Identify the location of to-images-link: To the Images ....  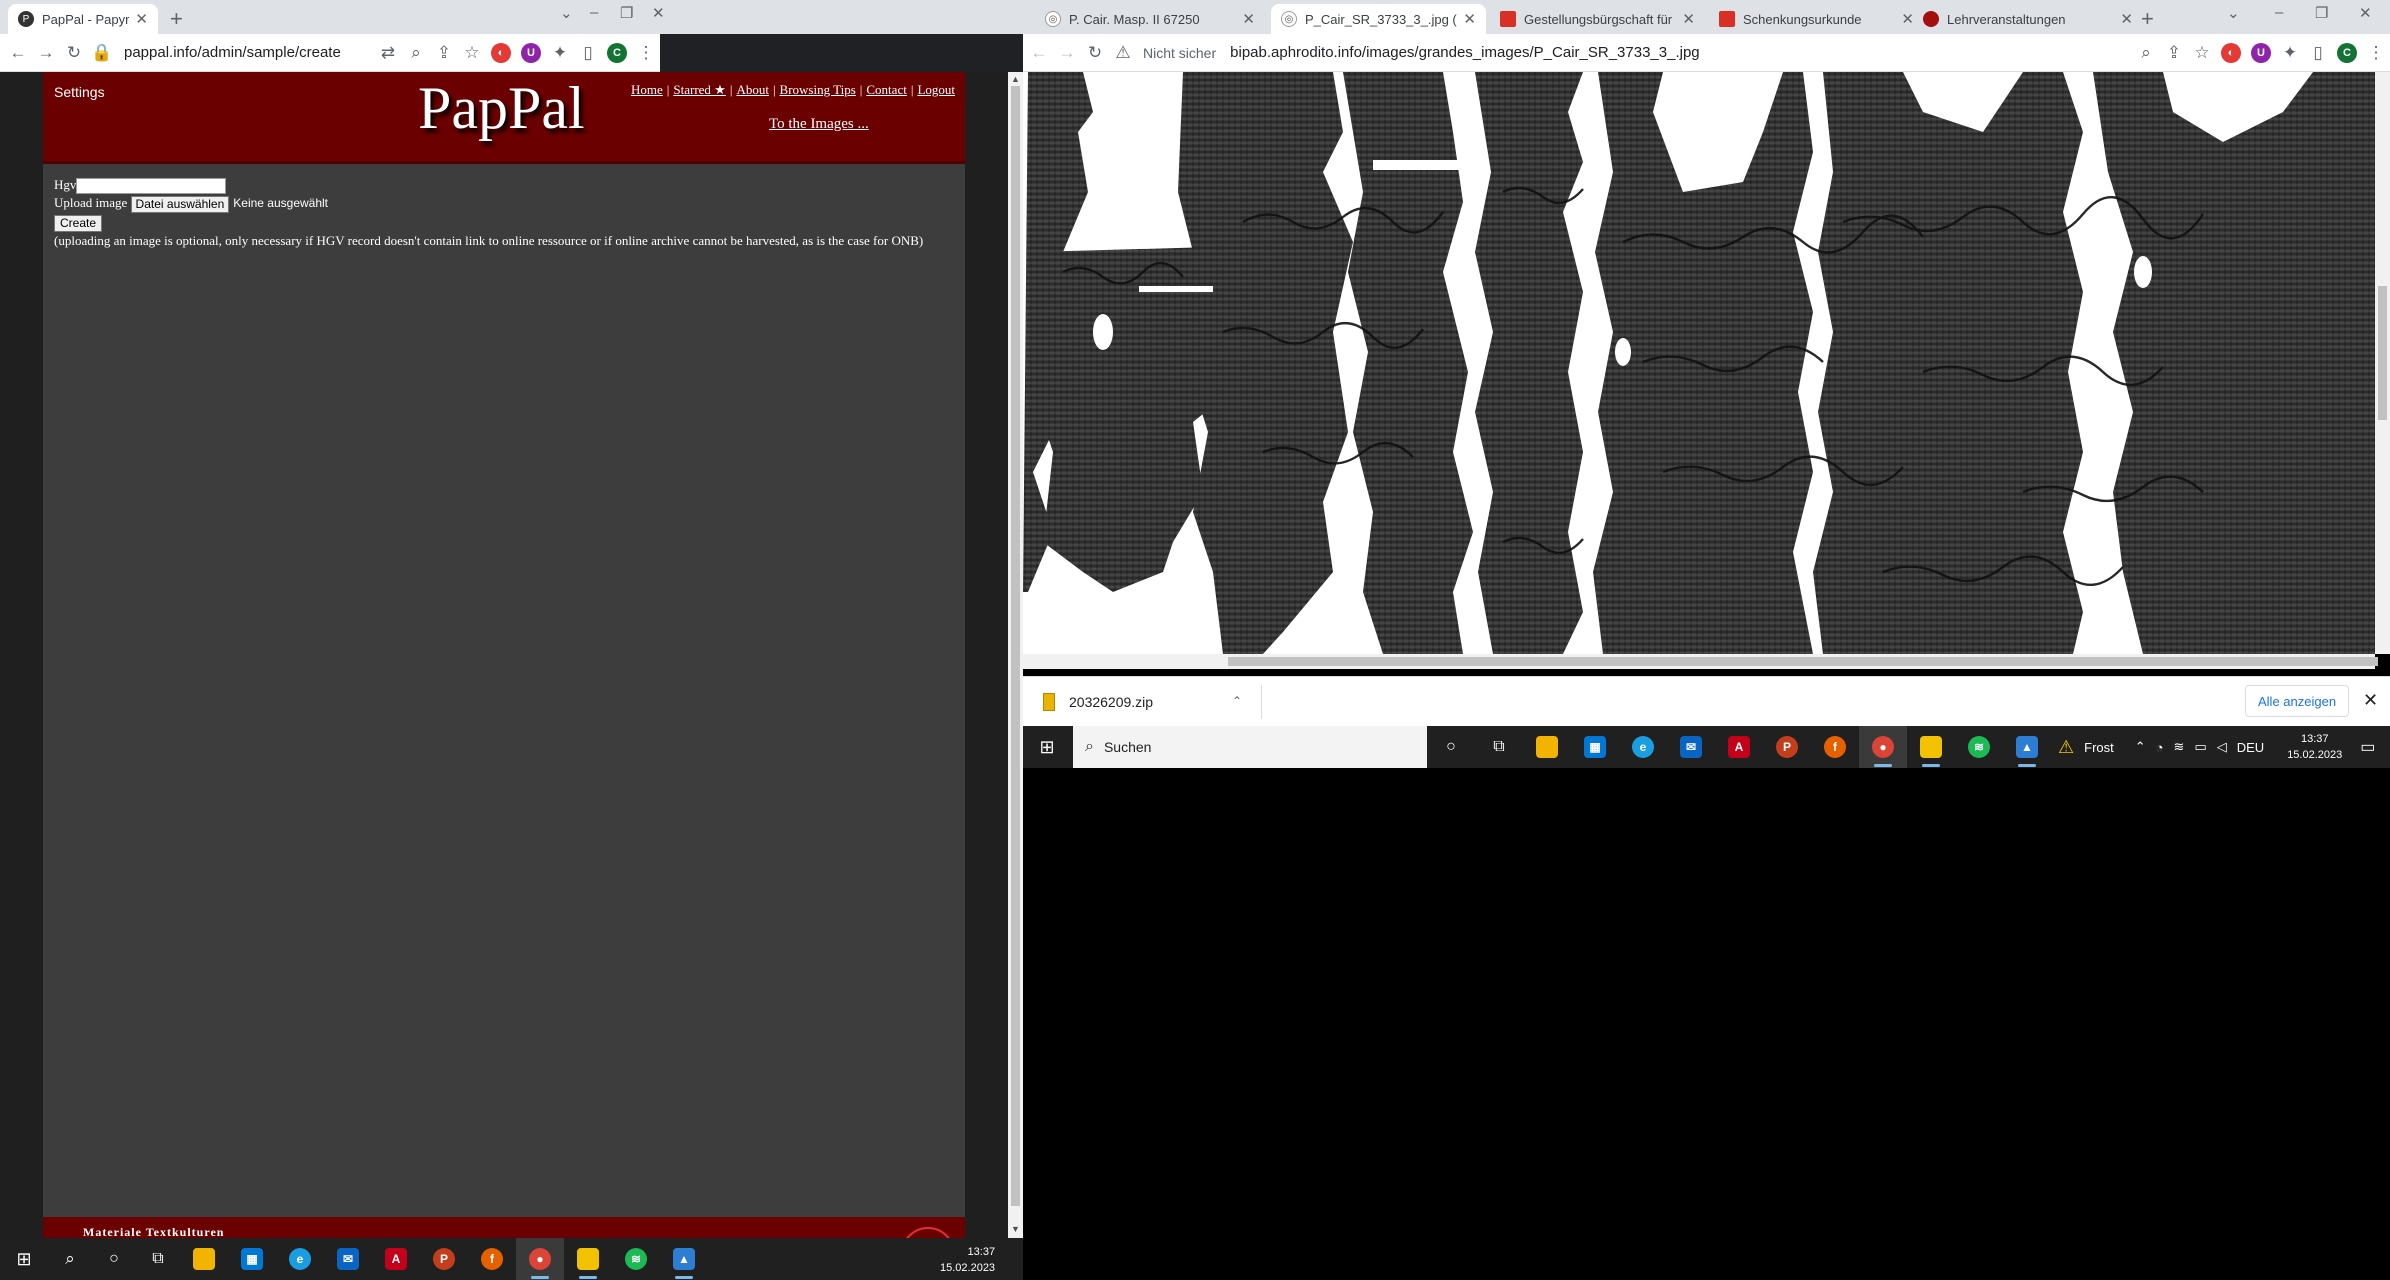
(819, 124).